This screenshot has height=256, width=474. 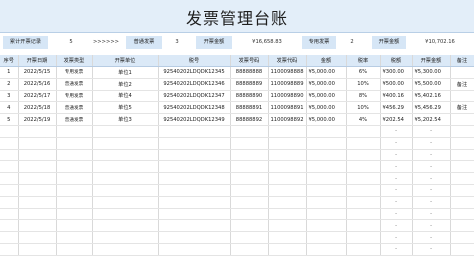 What do you see at coordinates (396, 108) in the screenshot?
I see `cell-tax: ¥456.29` at bounding box center [396, 108].